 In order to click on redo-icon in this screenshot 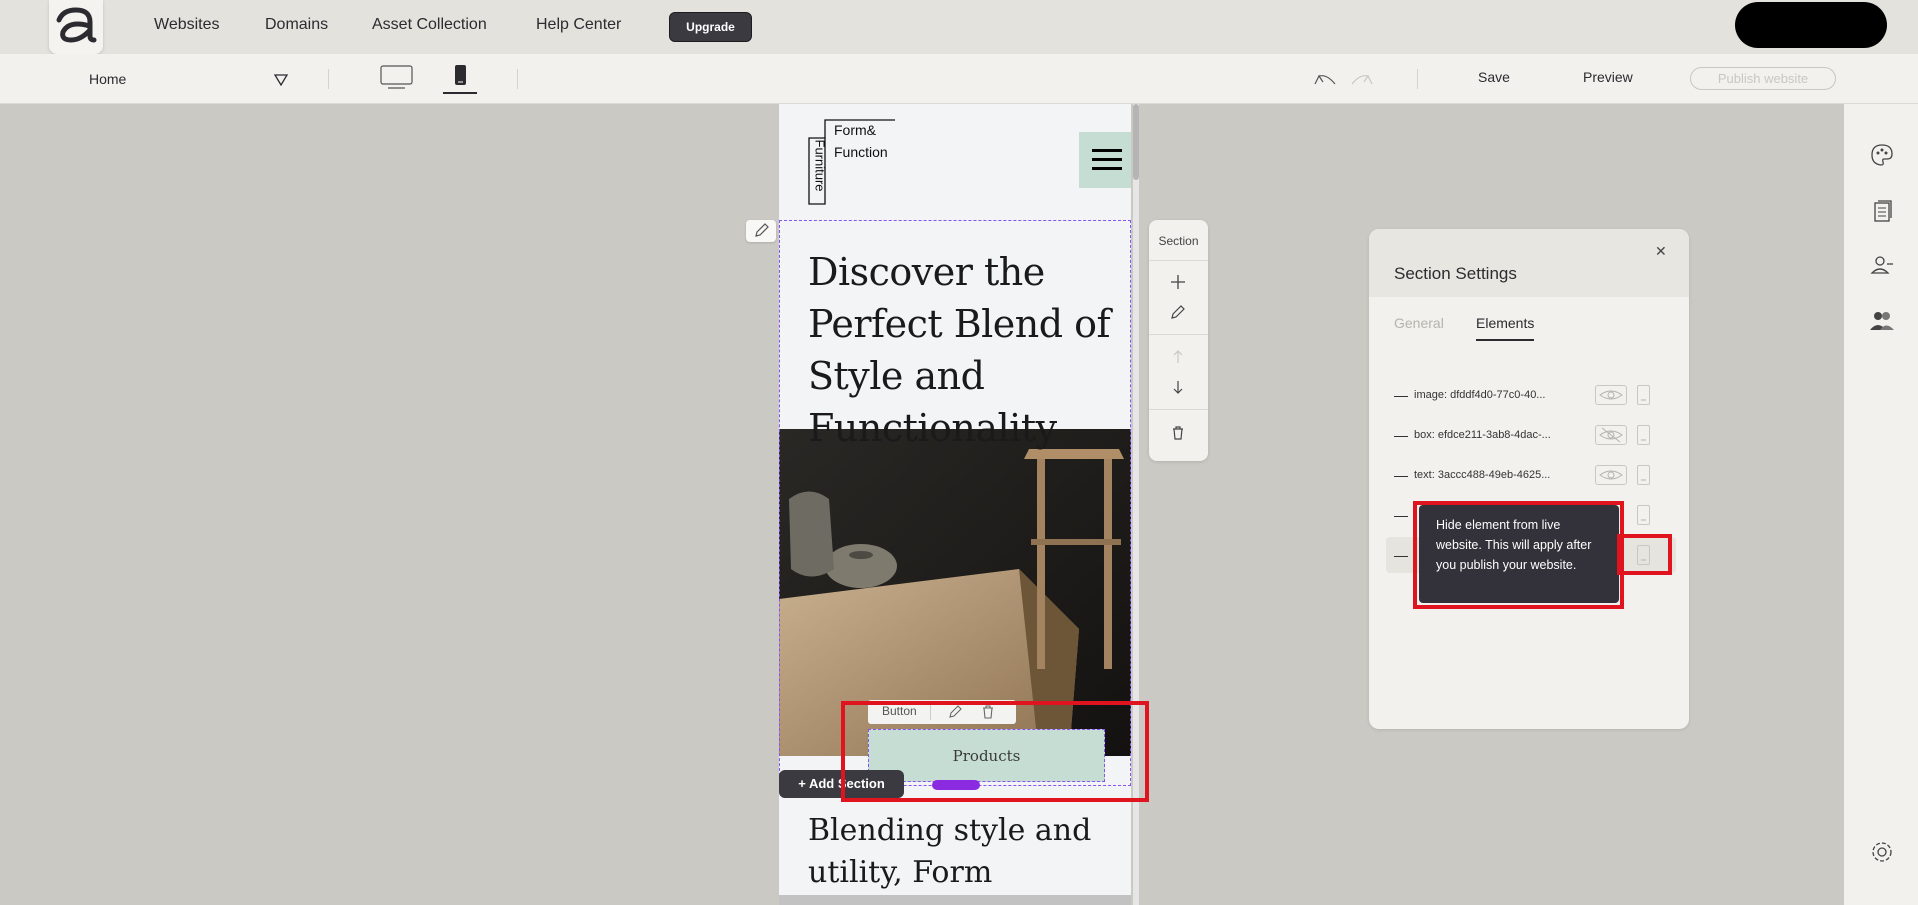, I will do `click(1362, 79)`.